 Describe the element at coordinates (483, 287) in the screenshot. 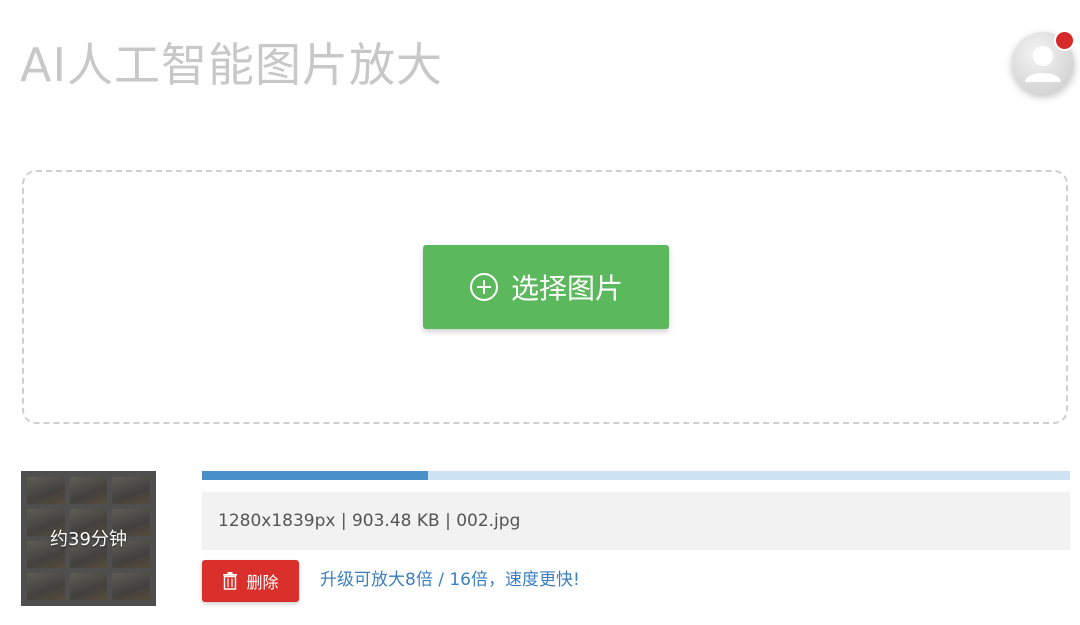

I see `plus-circle-icon` at that location.